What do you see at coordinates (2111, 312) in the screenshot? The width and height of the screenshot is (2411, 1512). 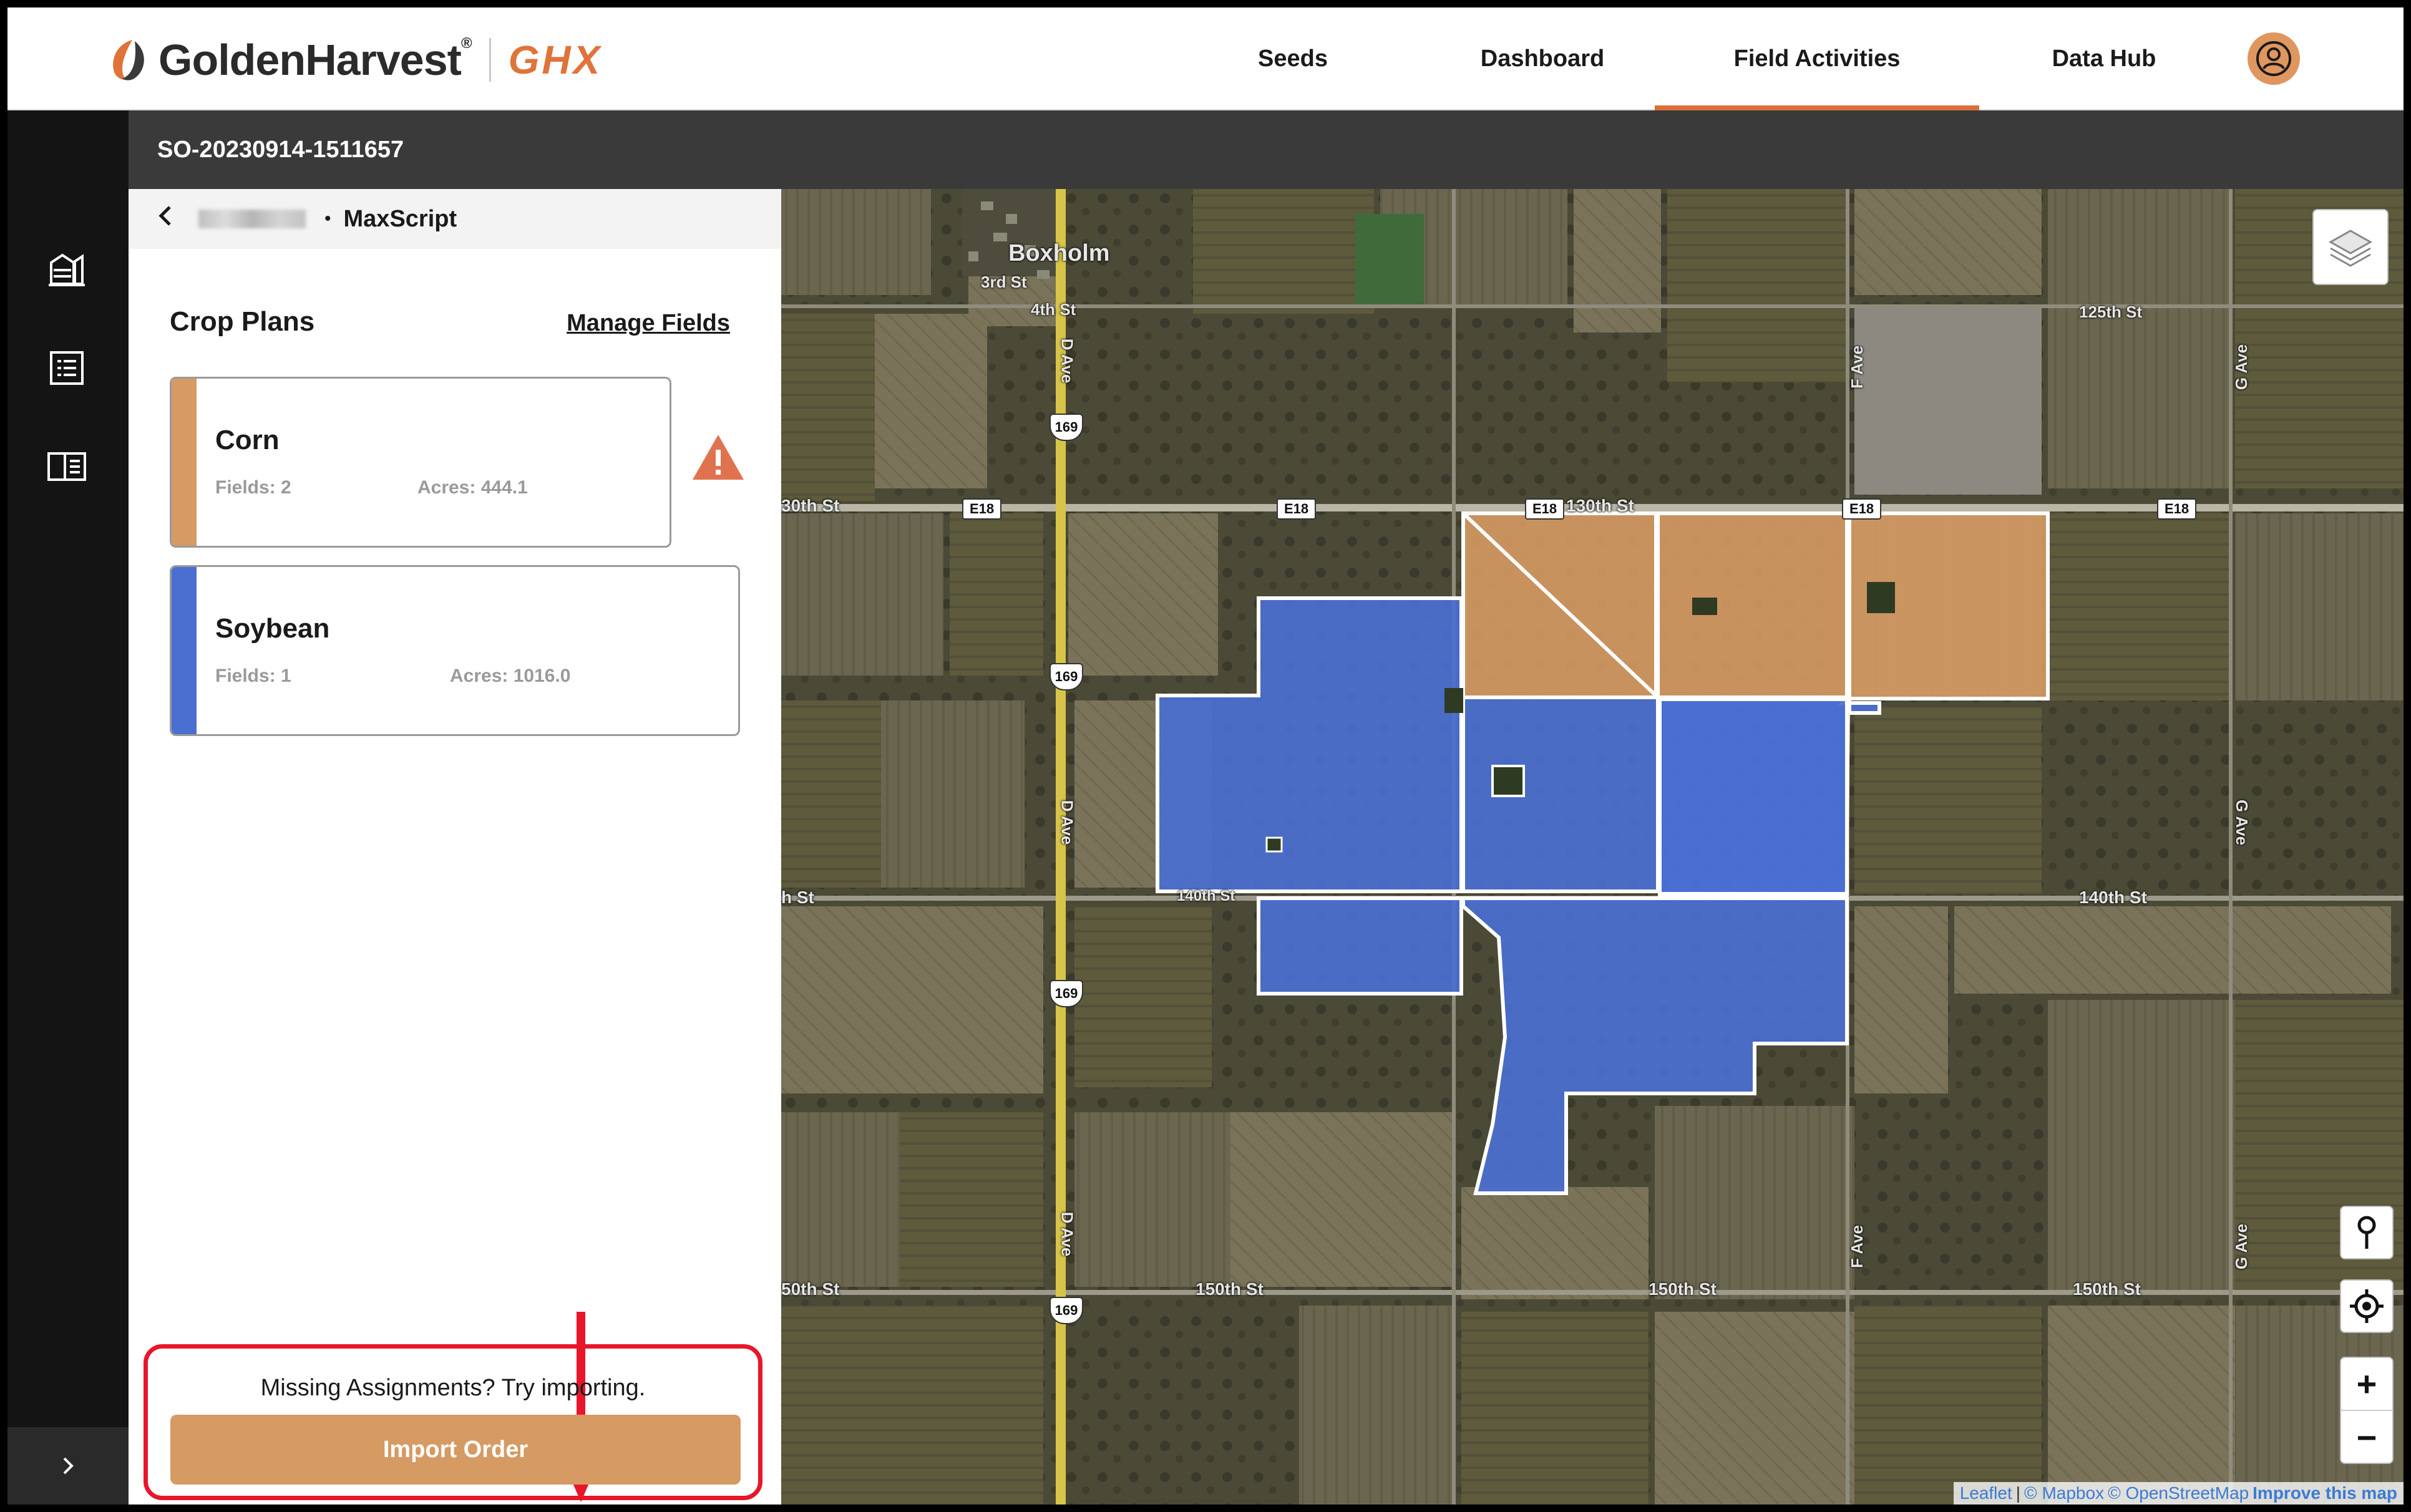 I see `map-label-street: 125th St` at bounding box center [2111, 312].